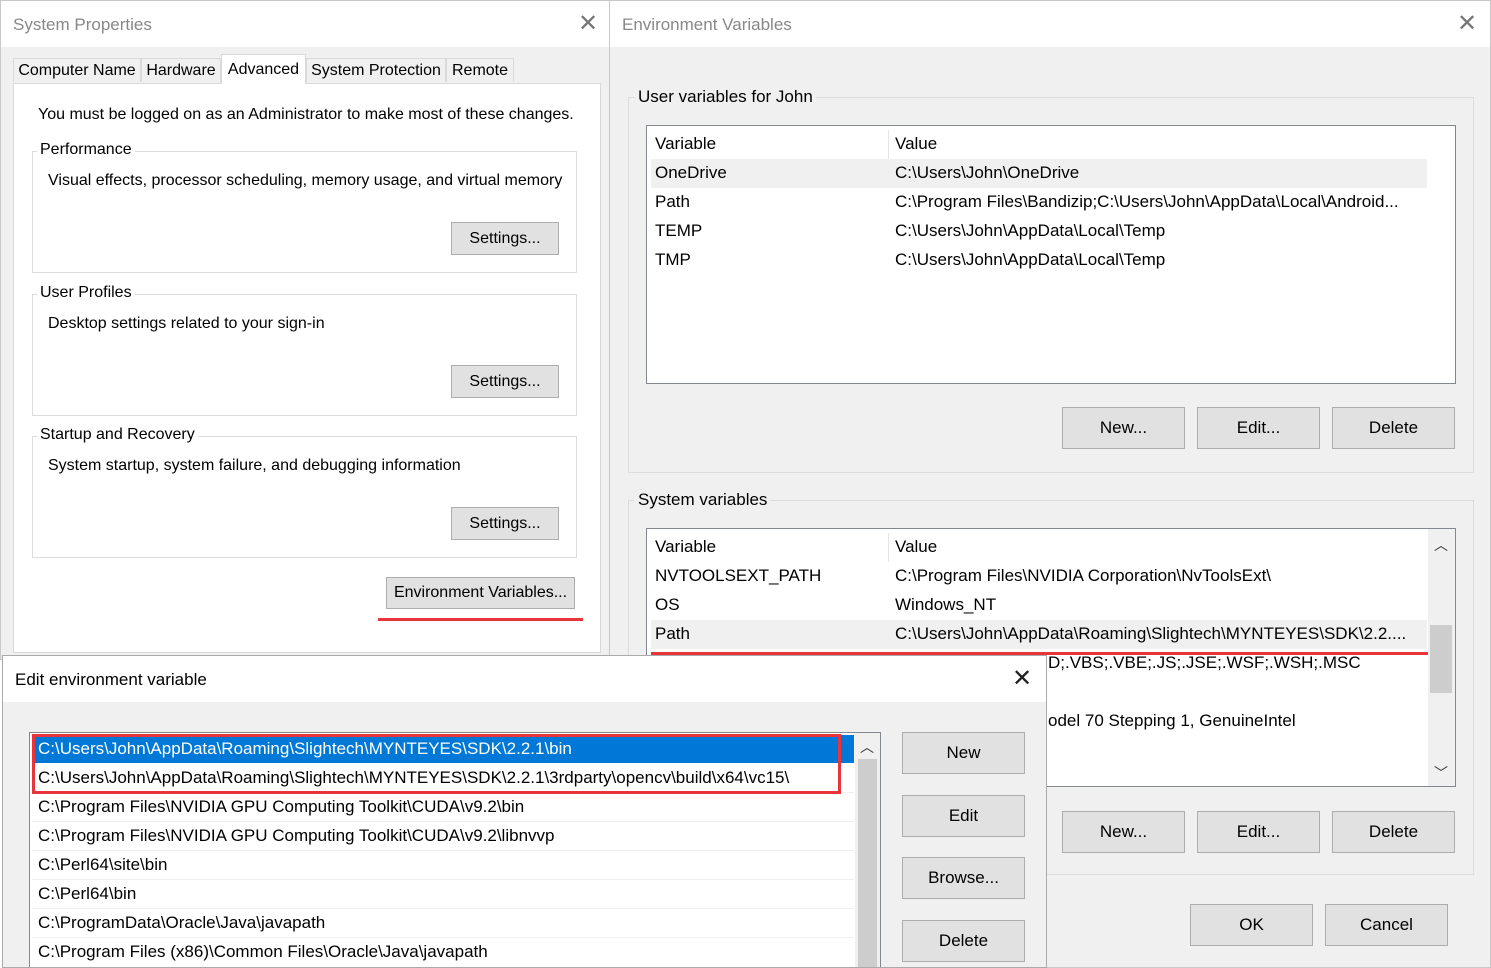  Describe the element at coordinates (376, 70) in the screenshot. I see `tab-system-protection: System Protection` at that location.